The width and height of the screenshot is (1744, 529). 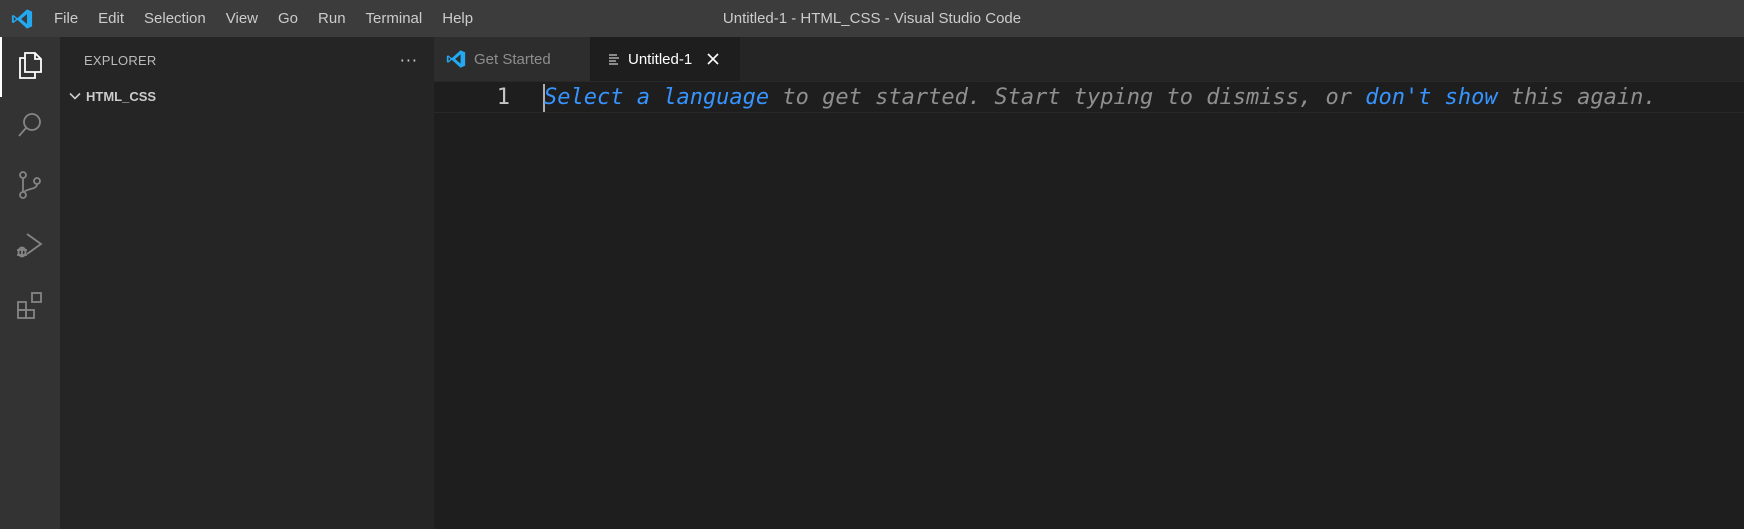 What do you see at coordinates (503, 97) in the screenshot?
I see `line-number: 1` at bounding box center [503, 97].